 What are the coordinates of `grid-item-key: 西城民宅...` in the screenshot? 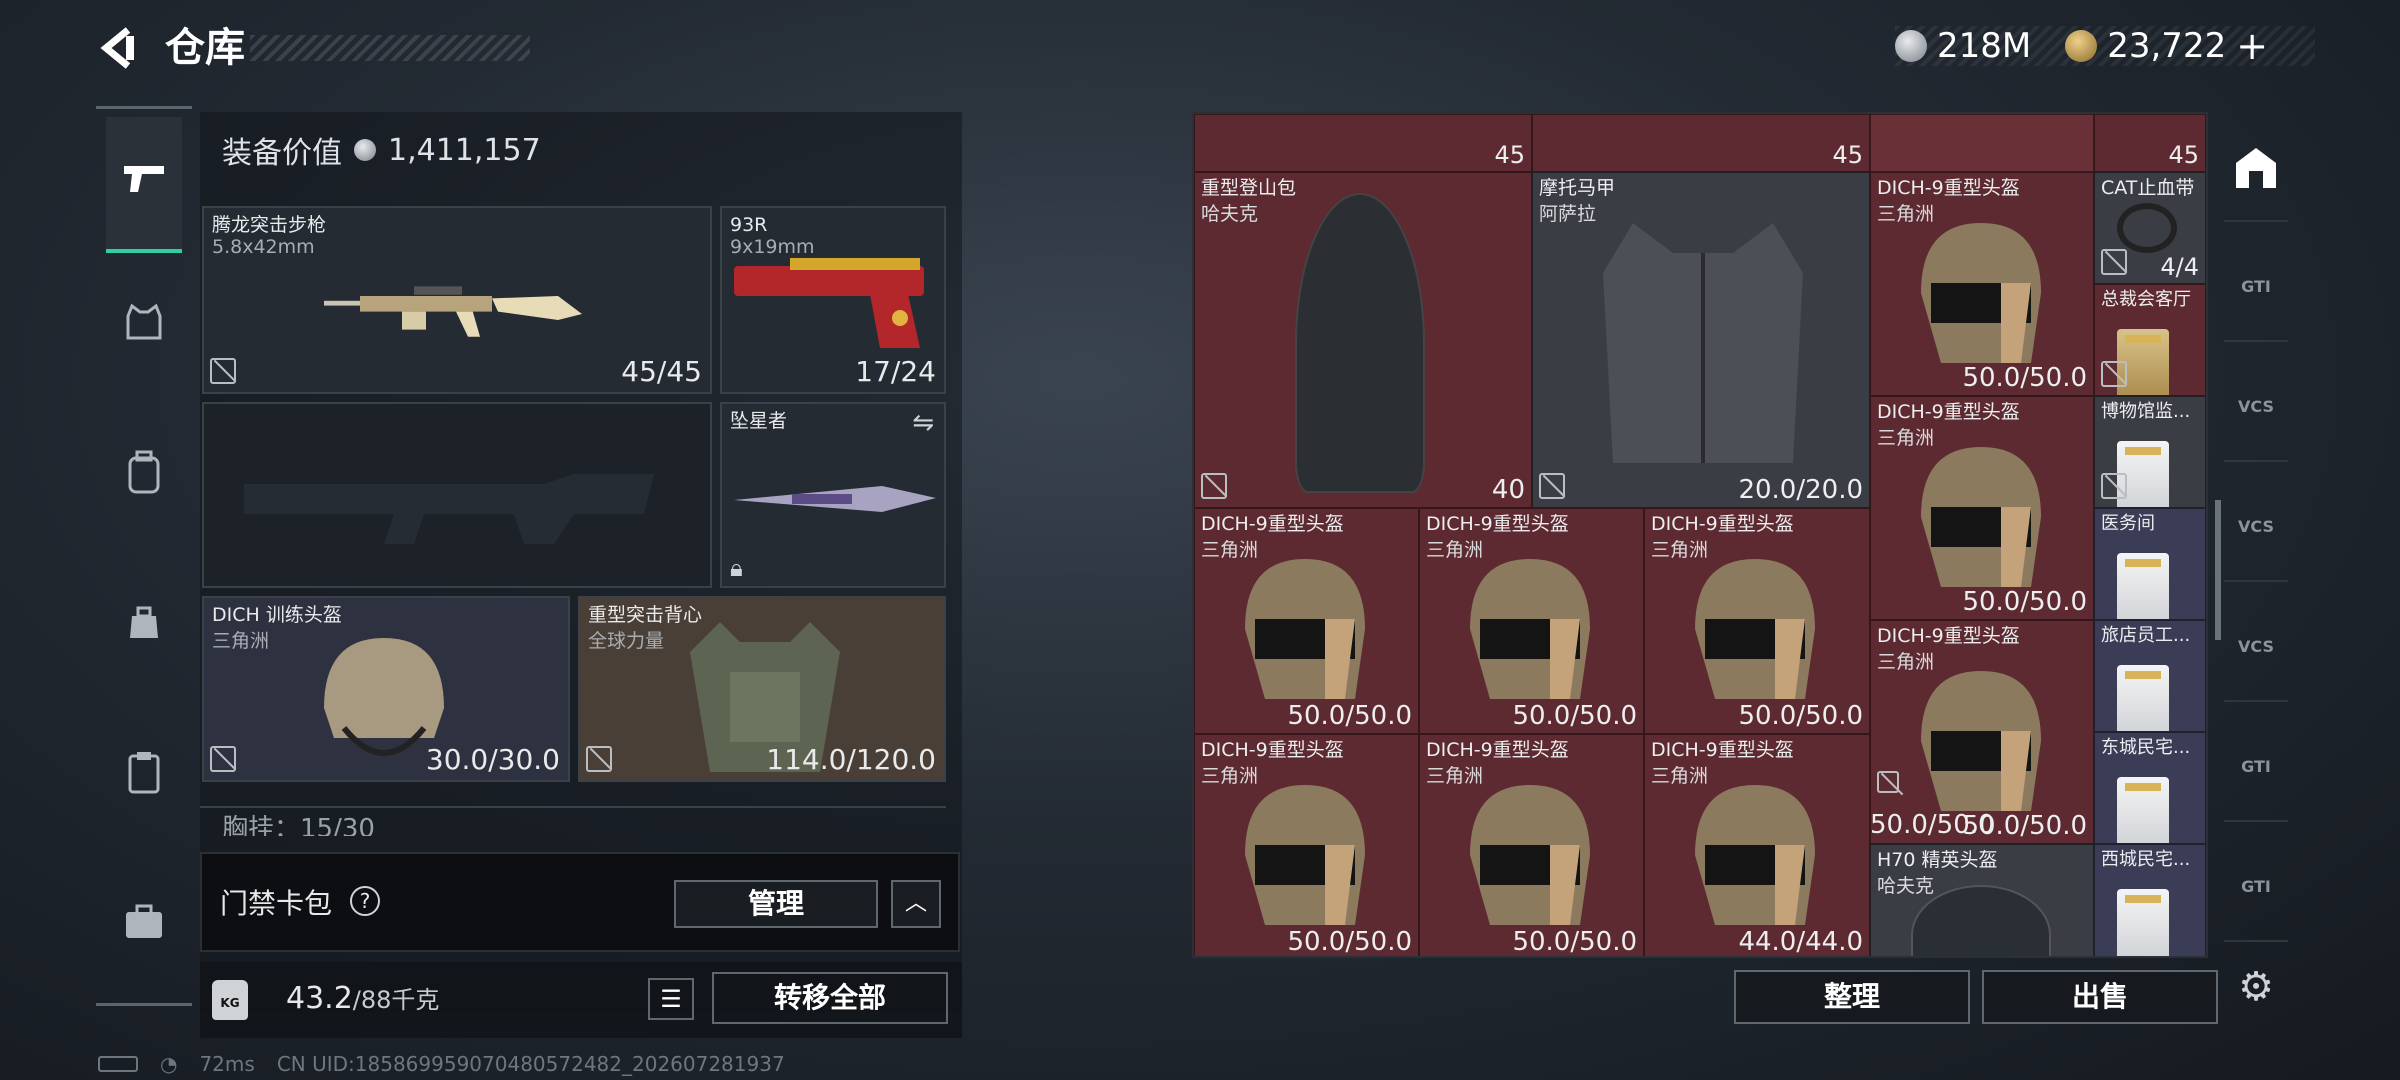 It's located at (2150, 900).